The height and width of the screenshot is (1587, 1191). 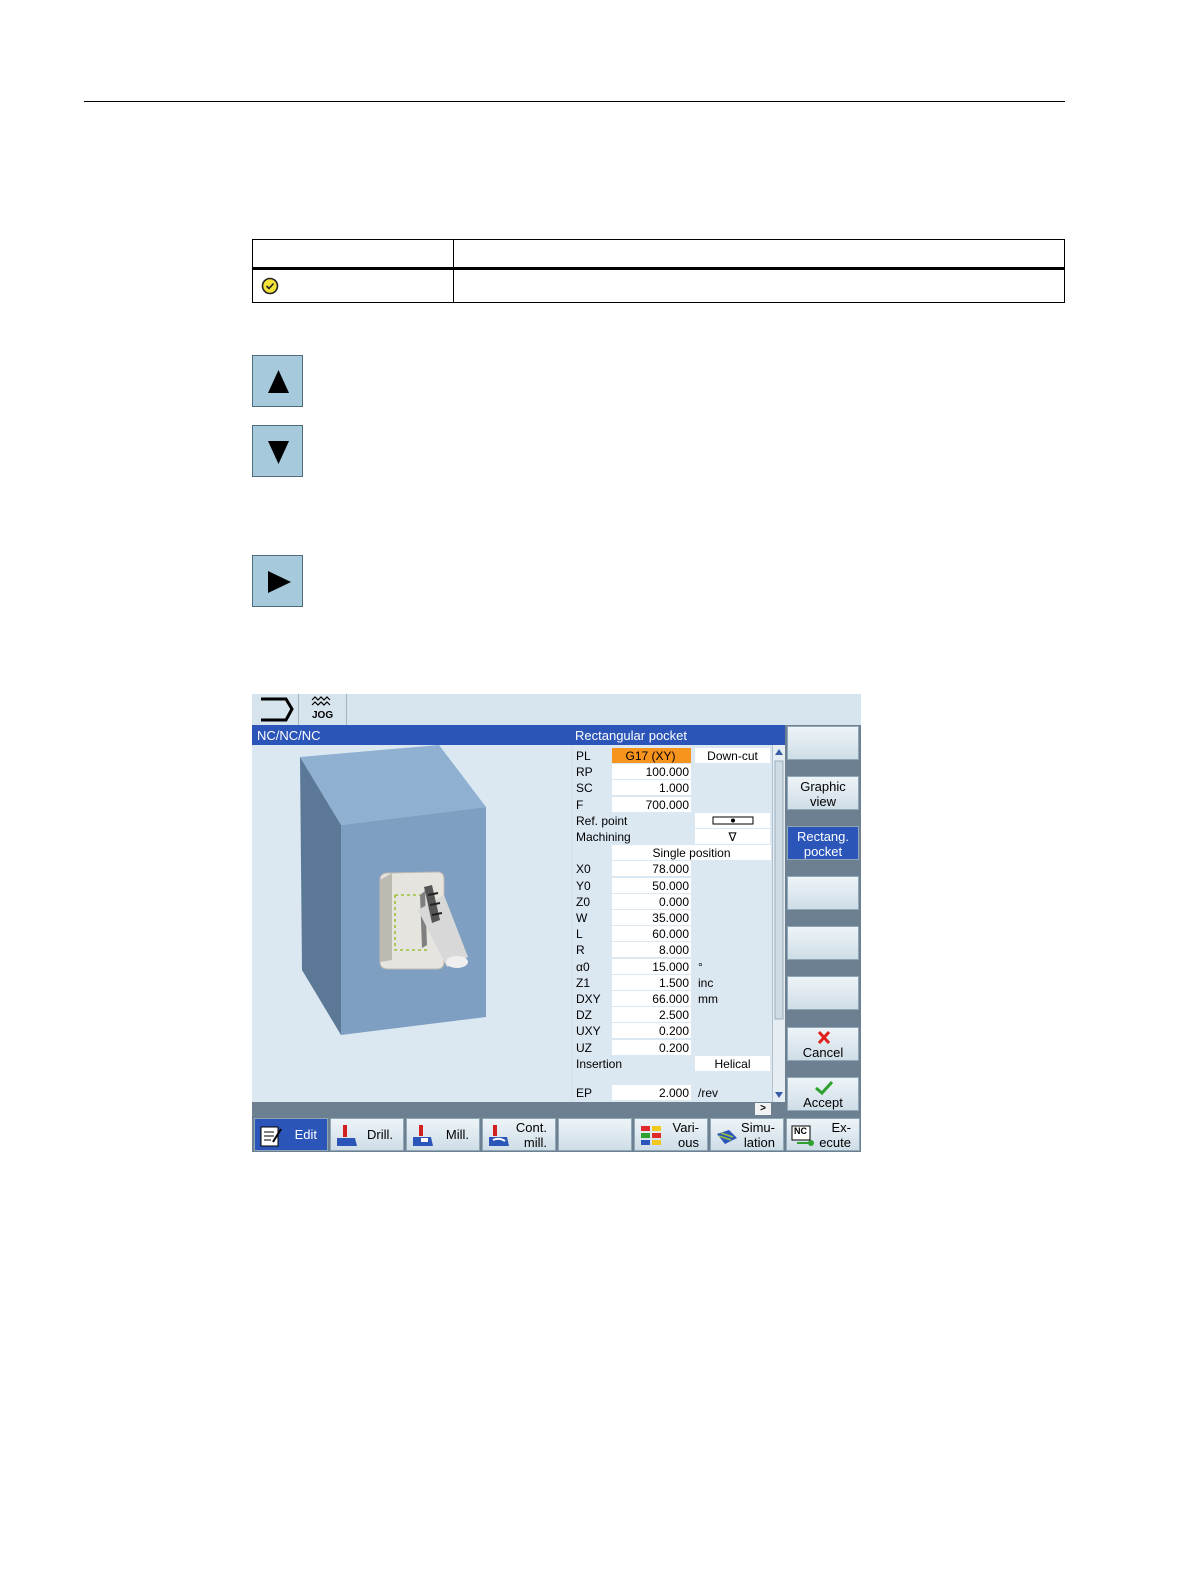 I want to click on jog-mode-button: JOG, so click(x=322, y=709).